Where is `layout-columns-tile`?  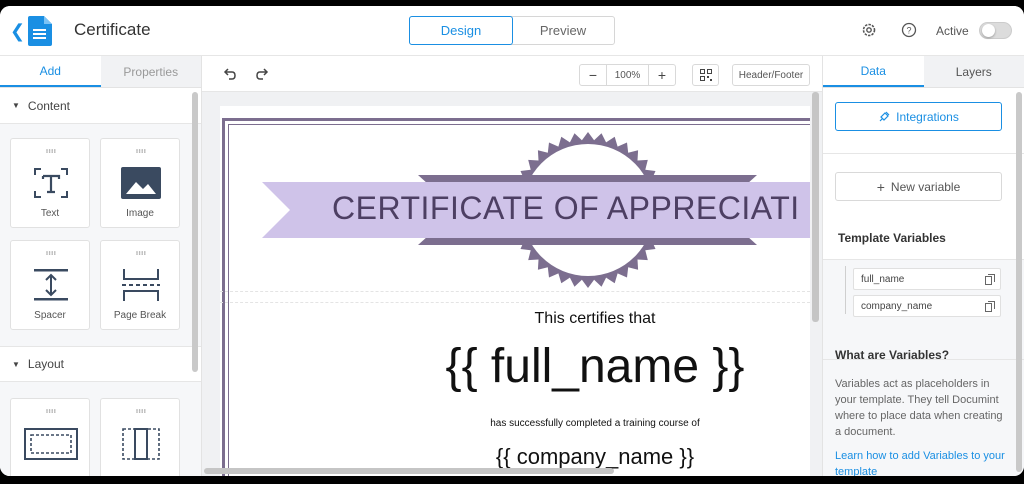 layout-columns-tile is located at coordinates (50, 437).